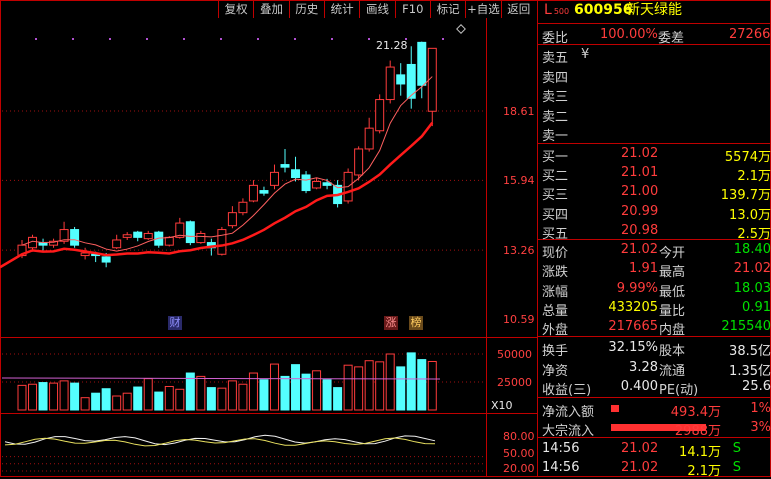 The image size is (771, 479). What do you see at coordinates (391, 323) in the screenshot?
I see `marker-limit-up: 涨` at bounding box center [391, 323].